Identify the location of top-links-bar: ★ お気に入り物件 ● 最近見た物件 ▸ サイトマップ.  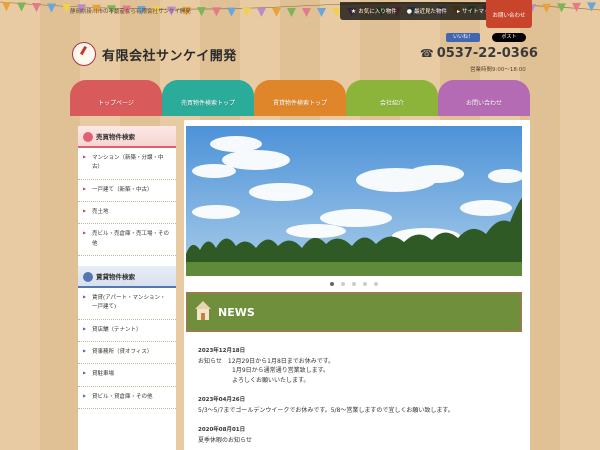
(422, 11).